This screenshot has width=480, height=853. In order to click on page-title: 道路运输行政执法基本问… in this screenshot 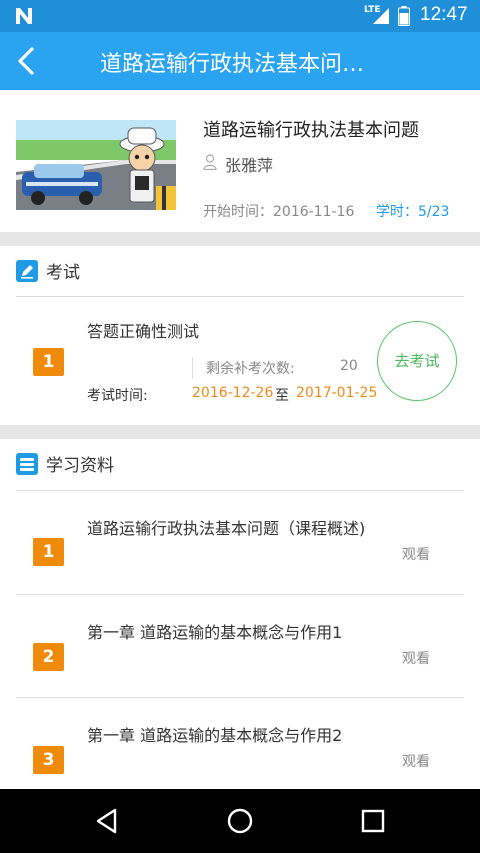, I will do `click(232, 64)`.